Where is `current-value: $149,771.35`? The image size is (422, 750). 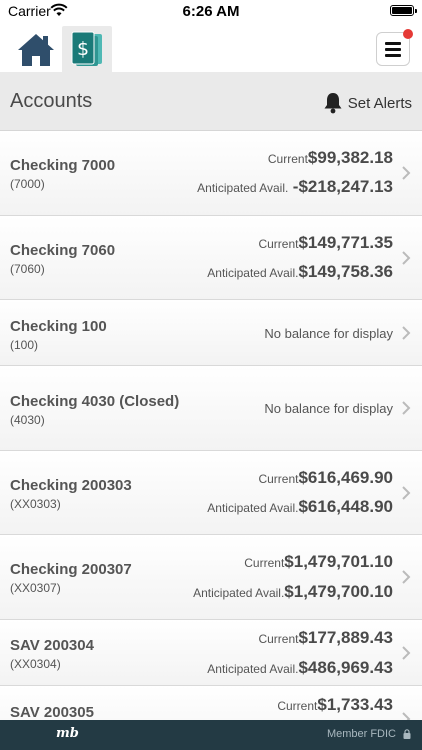 current-value: $149,771.35 is located at coordinates (345, 242).